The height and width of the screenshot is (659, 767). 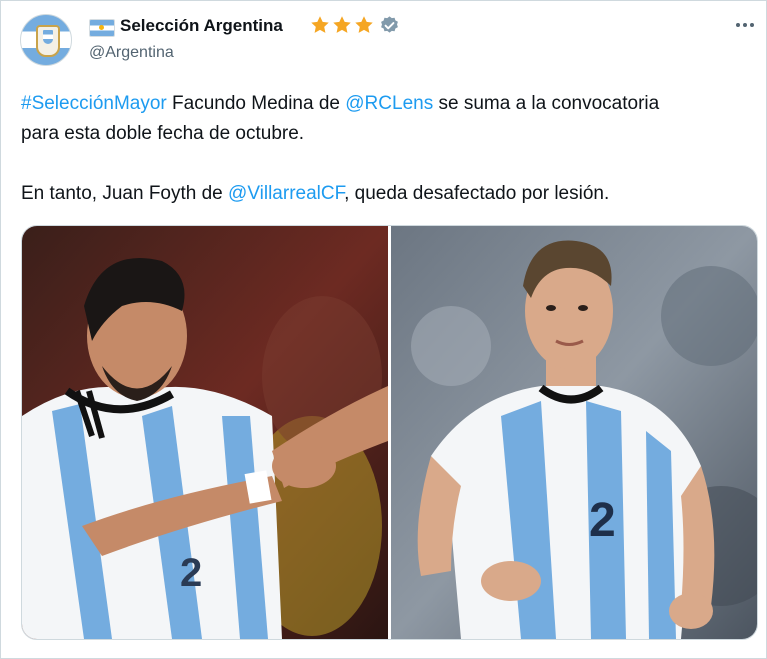 I want to click on tweet-text-segment: se suma a la convocatoria, so click(x=546, y=103).